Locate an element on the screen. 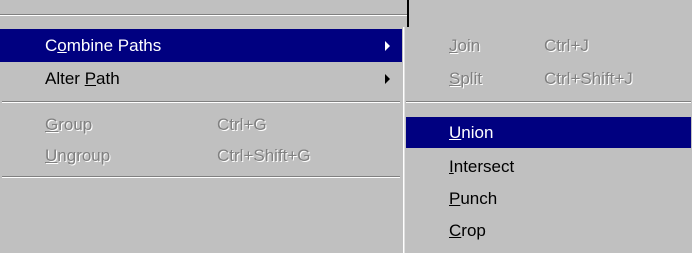 This screenshot has height=253, width=692. menu-item-combine-paths: Combine Paths is located at coordinates (201, 45).